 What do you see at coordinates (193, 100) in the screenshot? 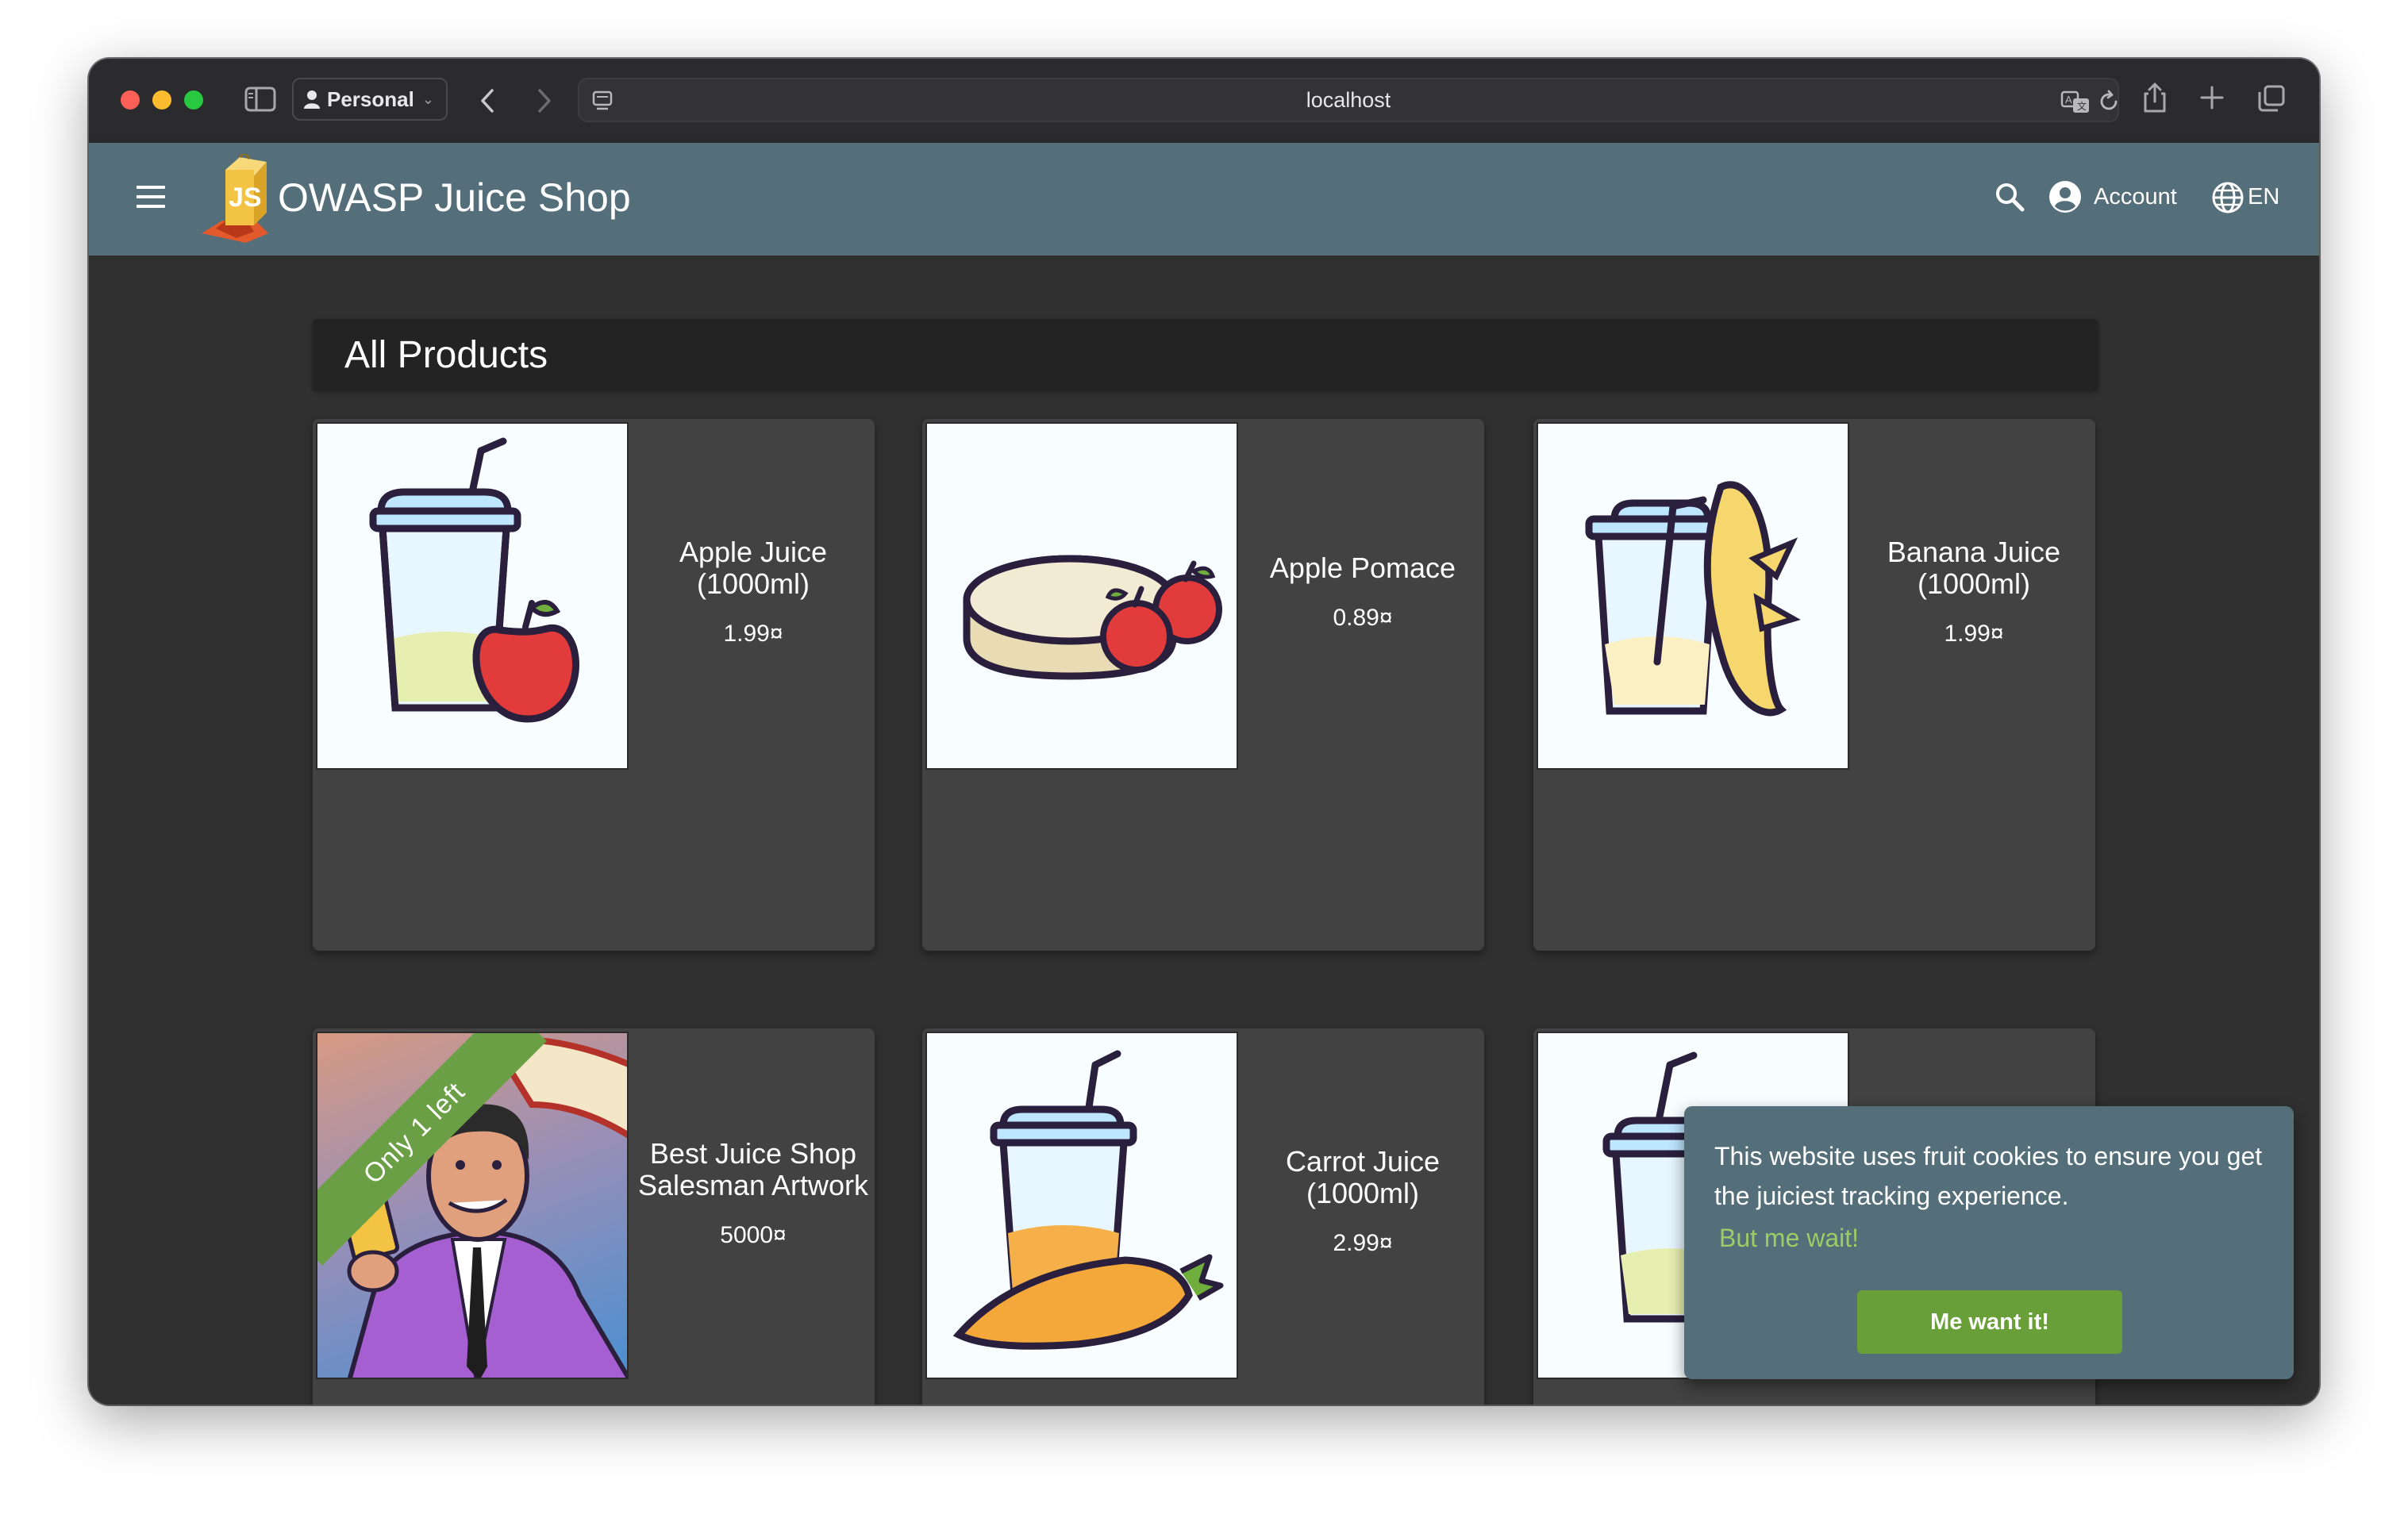
I see `zoom-window-button` at bounding box center [193, 100].